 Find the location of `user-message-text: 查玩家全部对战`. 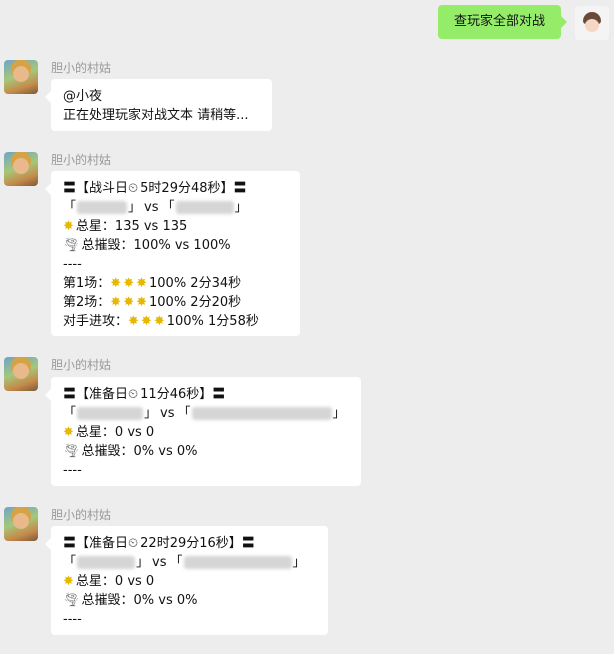

user-message-text: 查玩家全部对战 is located at coordinates (499, 21).